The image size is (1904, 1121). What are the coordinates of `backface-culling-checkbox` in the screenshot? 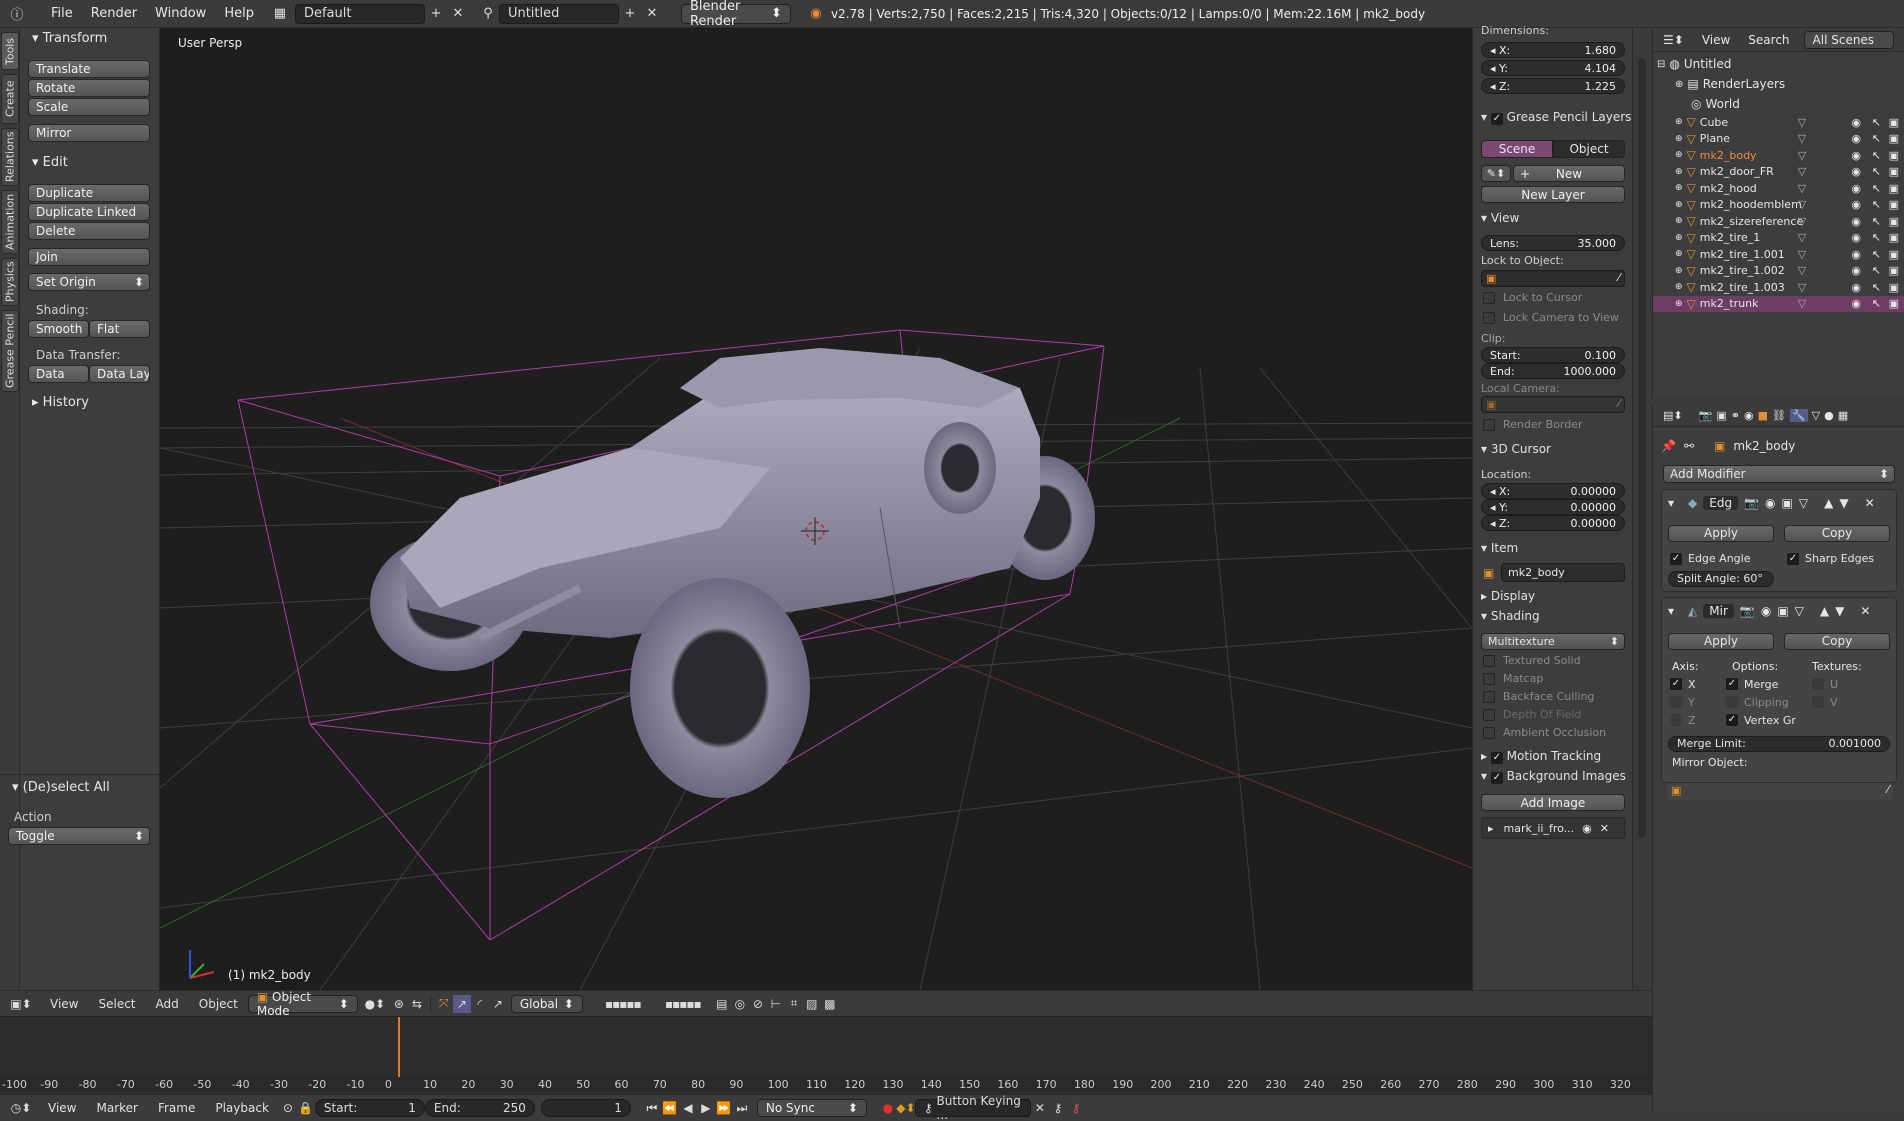 It's located at (1489, 697).